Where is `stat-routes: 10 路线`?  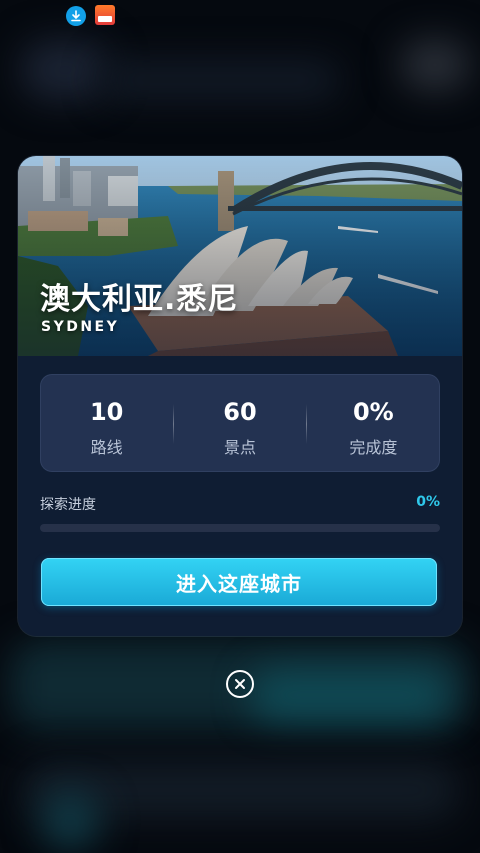
stat-routes: 10 路线 is located at coordinates (106, 423).